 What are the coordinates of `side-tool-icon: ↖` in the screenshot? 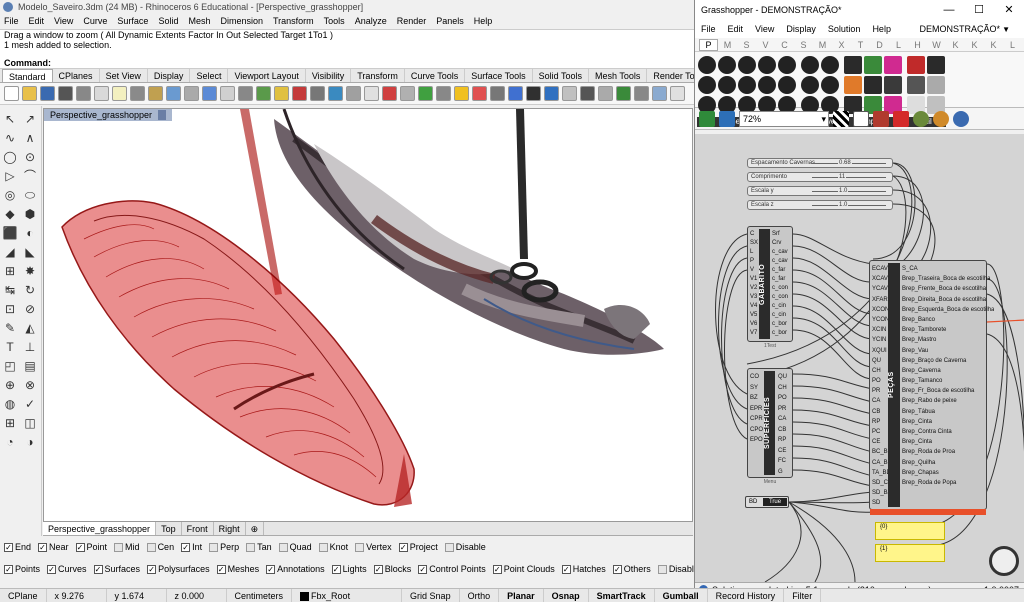 It's located at (10, 119).